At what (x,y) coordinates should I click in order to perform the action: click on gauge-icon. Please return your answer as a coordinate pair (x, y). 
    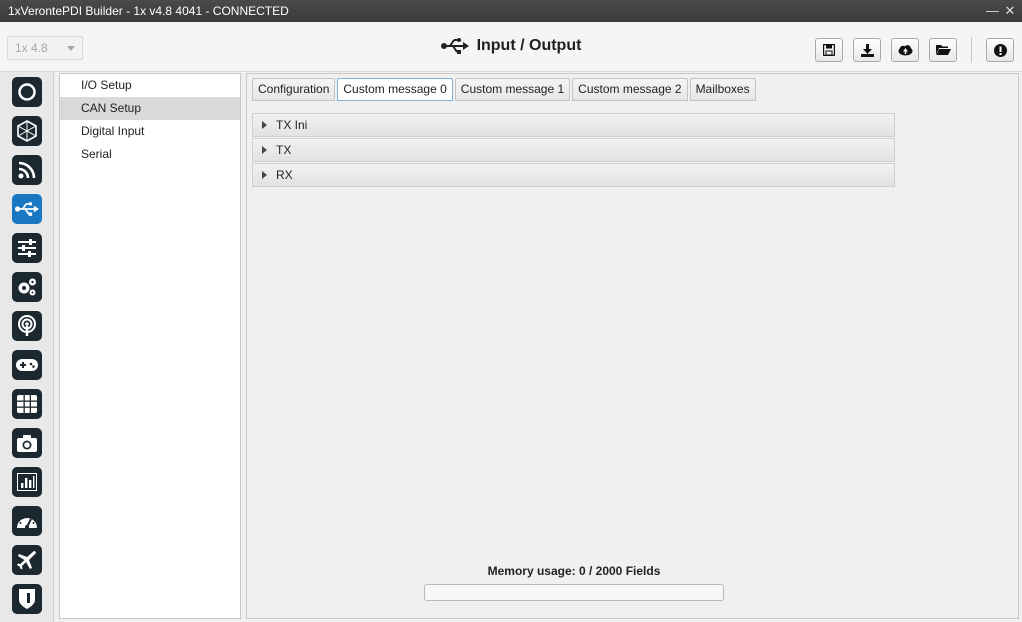
    Looking at the image, I should click on (27, 522).